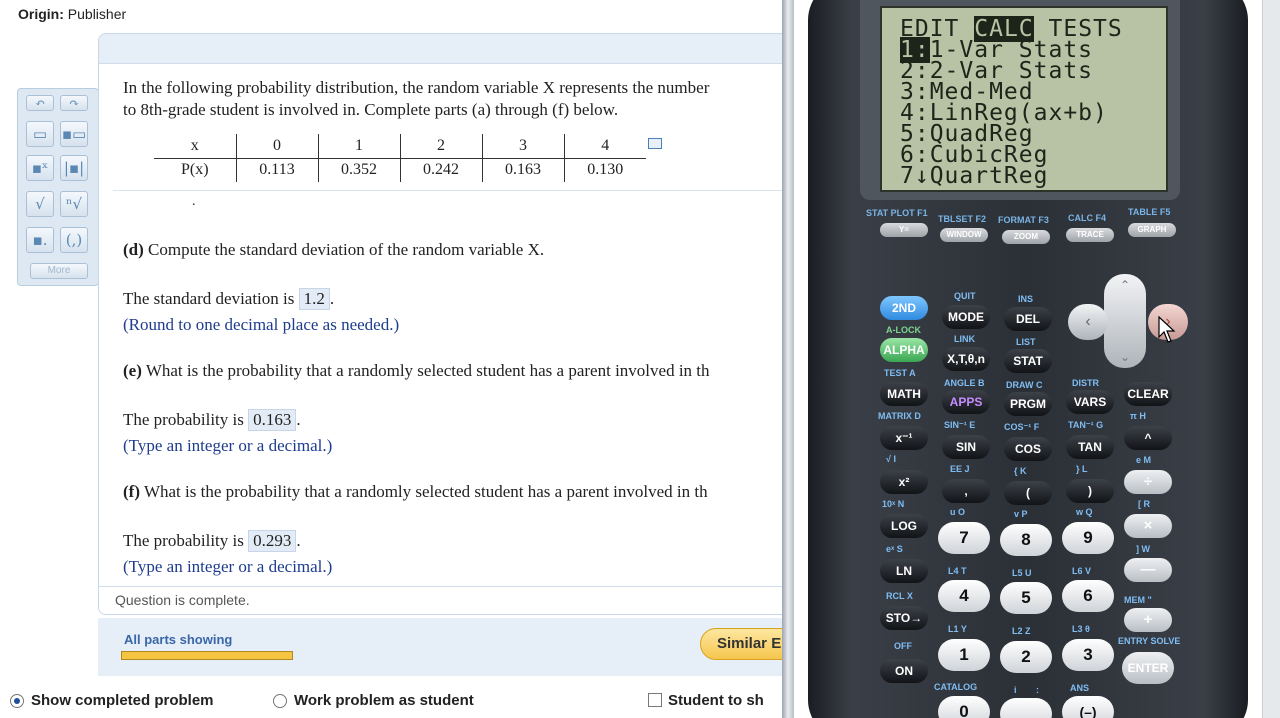 This screenshot has width=1280, height=718. Describe the element at coordinates (964, 339) in the screenshot. I see `link-label: LINK` at that location.